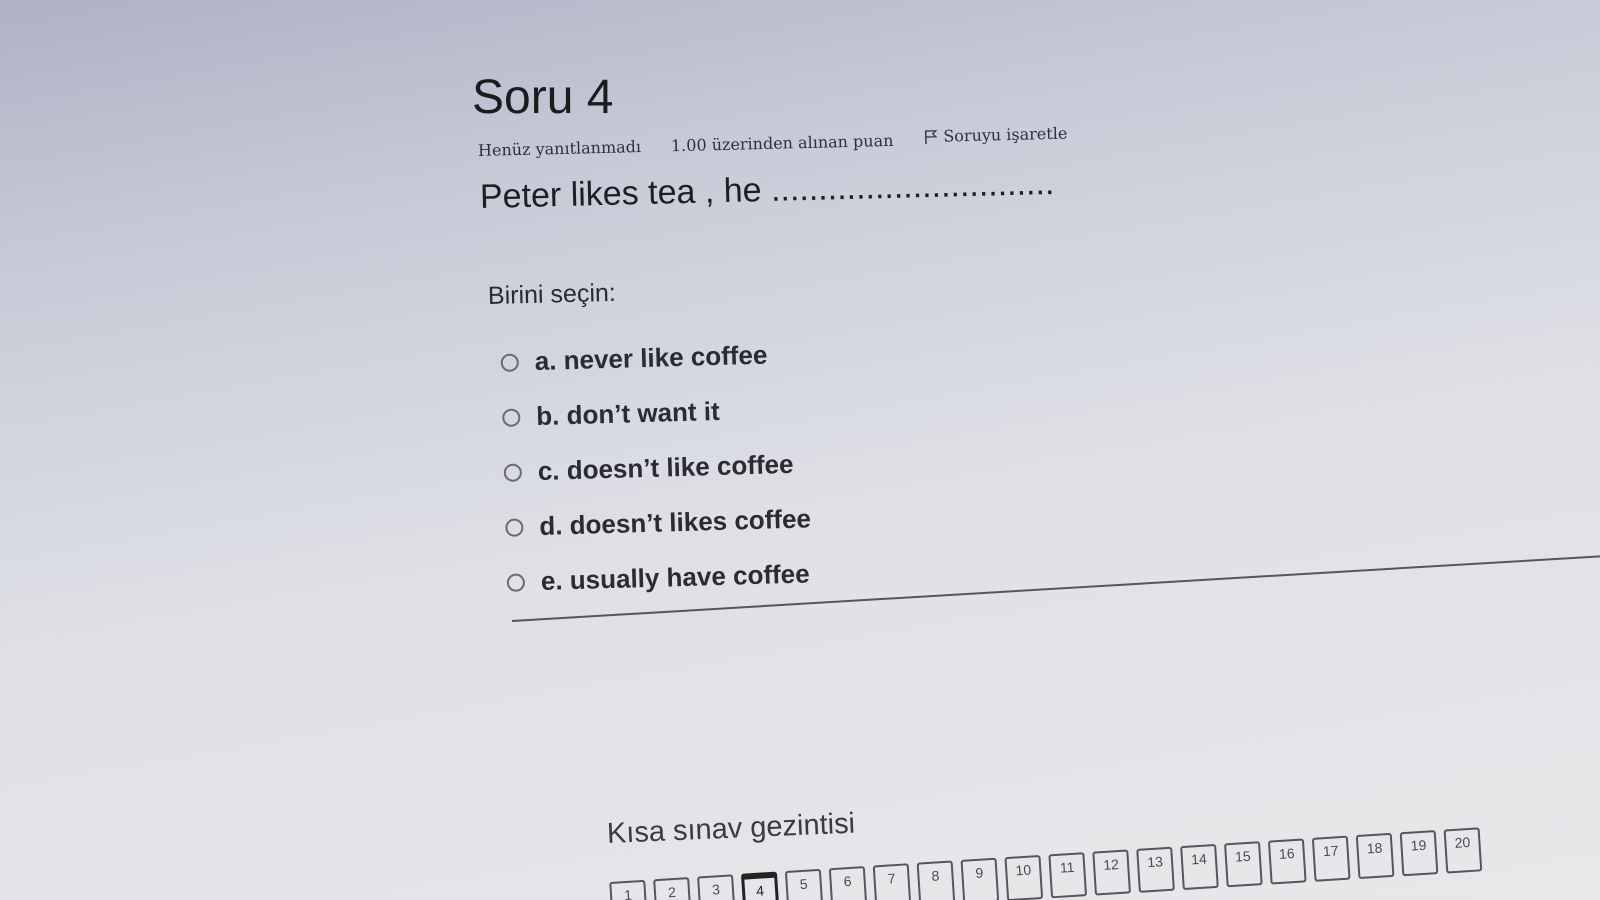 The image size is (1600, 900). I want to click on quiz-nav-button: 13, so click(1155, 869).